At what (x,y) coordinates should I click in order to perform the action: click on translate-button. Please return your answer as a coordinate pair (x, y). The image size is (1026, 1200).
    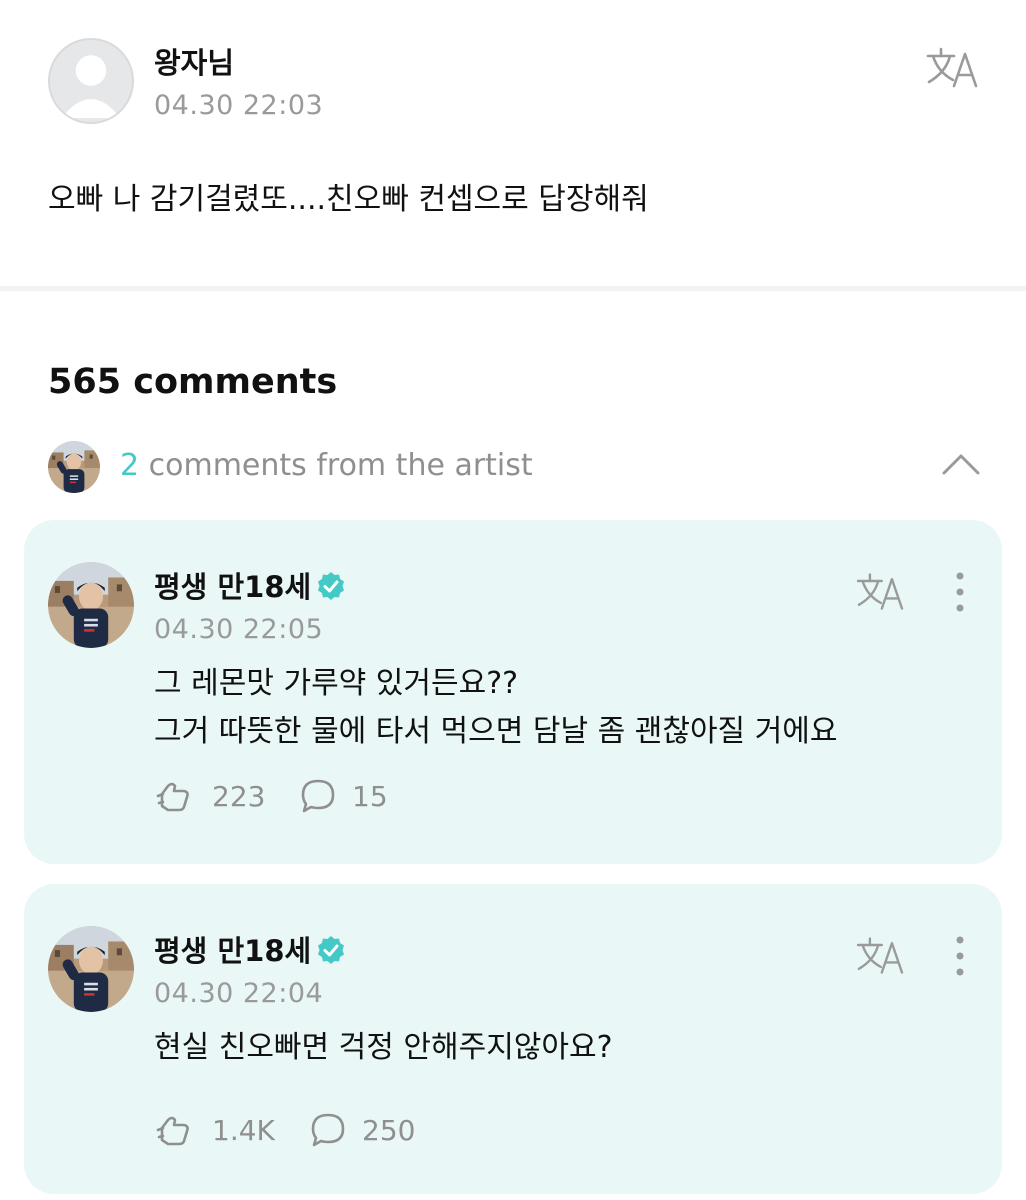
    Looking at the image, I should click on (952, 68).